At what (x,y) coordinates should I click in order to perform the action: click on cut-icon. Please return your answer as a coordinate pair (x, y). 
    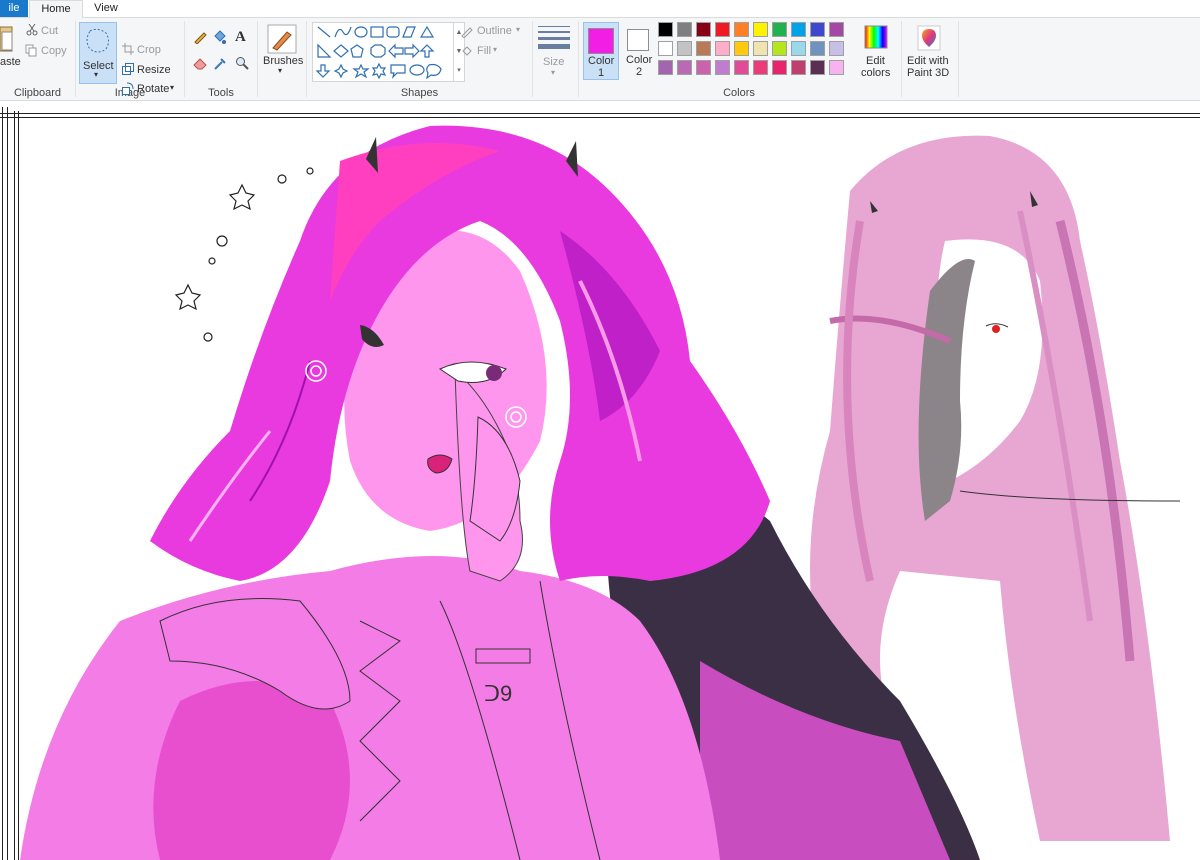
    Looking at the image, I should click on (32, 30).